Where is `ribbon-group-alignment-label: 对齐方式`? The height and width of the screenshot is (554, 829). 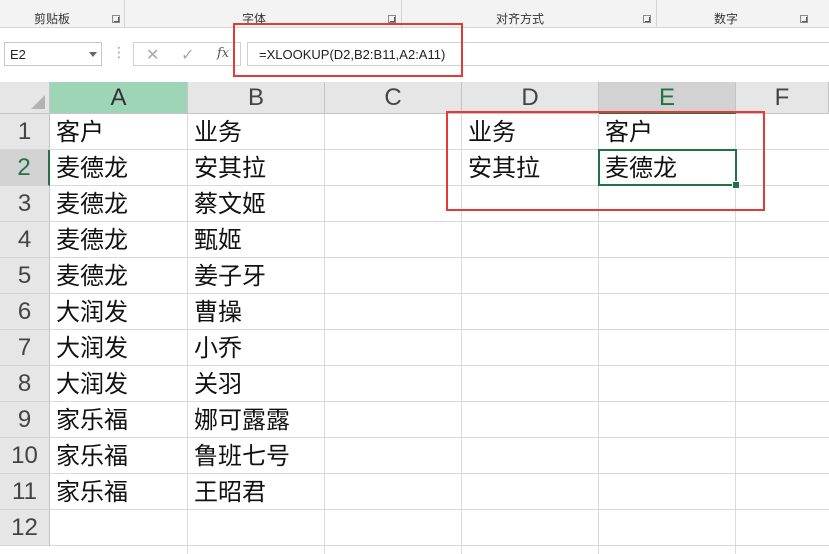
ribbon-group-alignment-label: 对齐方式 is located at coordinates (520, 19).